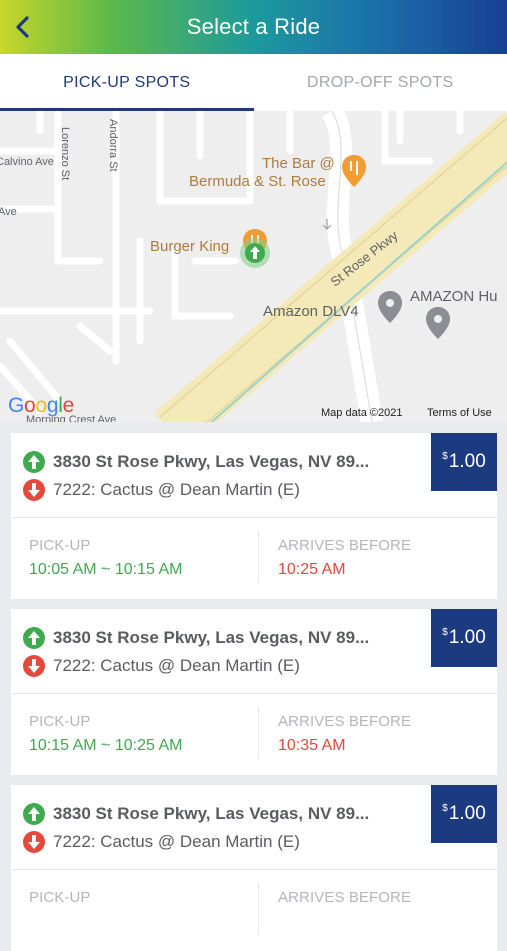  Describe the element at coordinates (257, 181) in the screenshot. I see `place-label: Bermuda & St. Rose` at that location.